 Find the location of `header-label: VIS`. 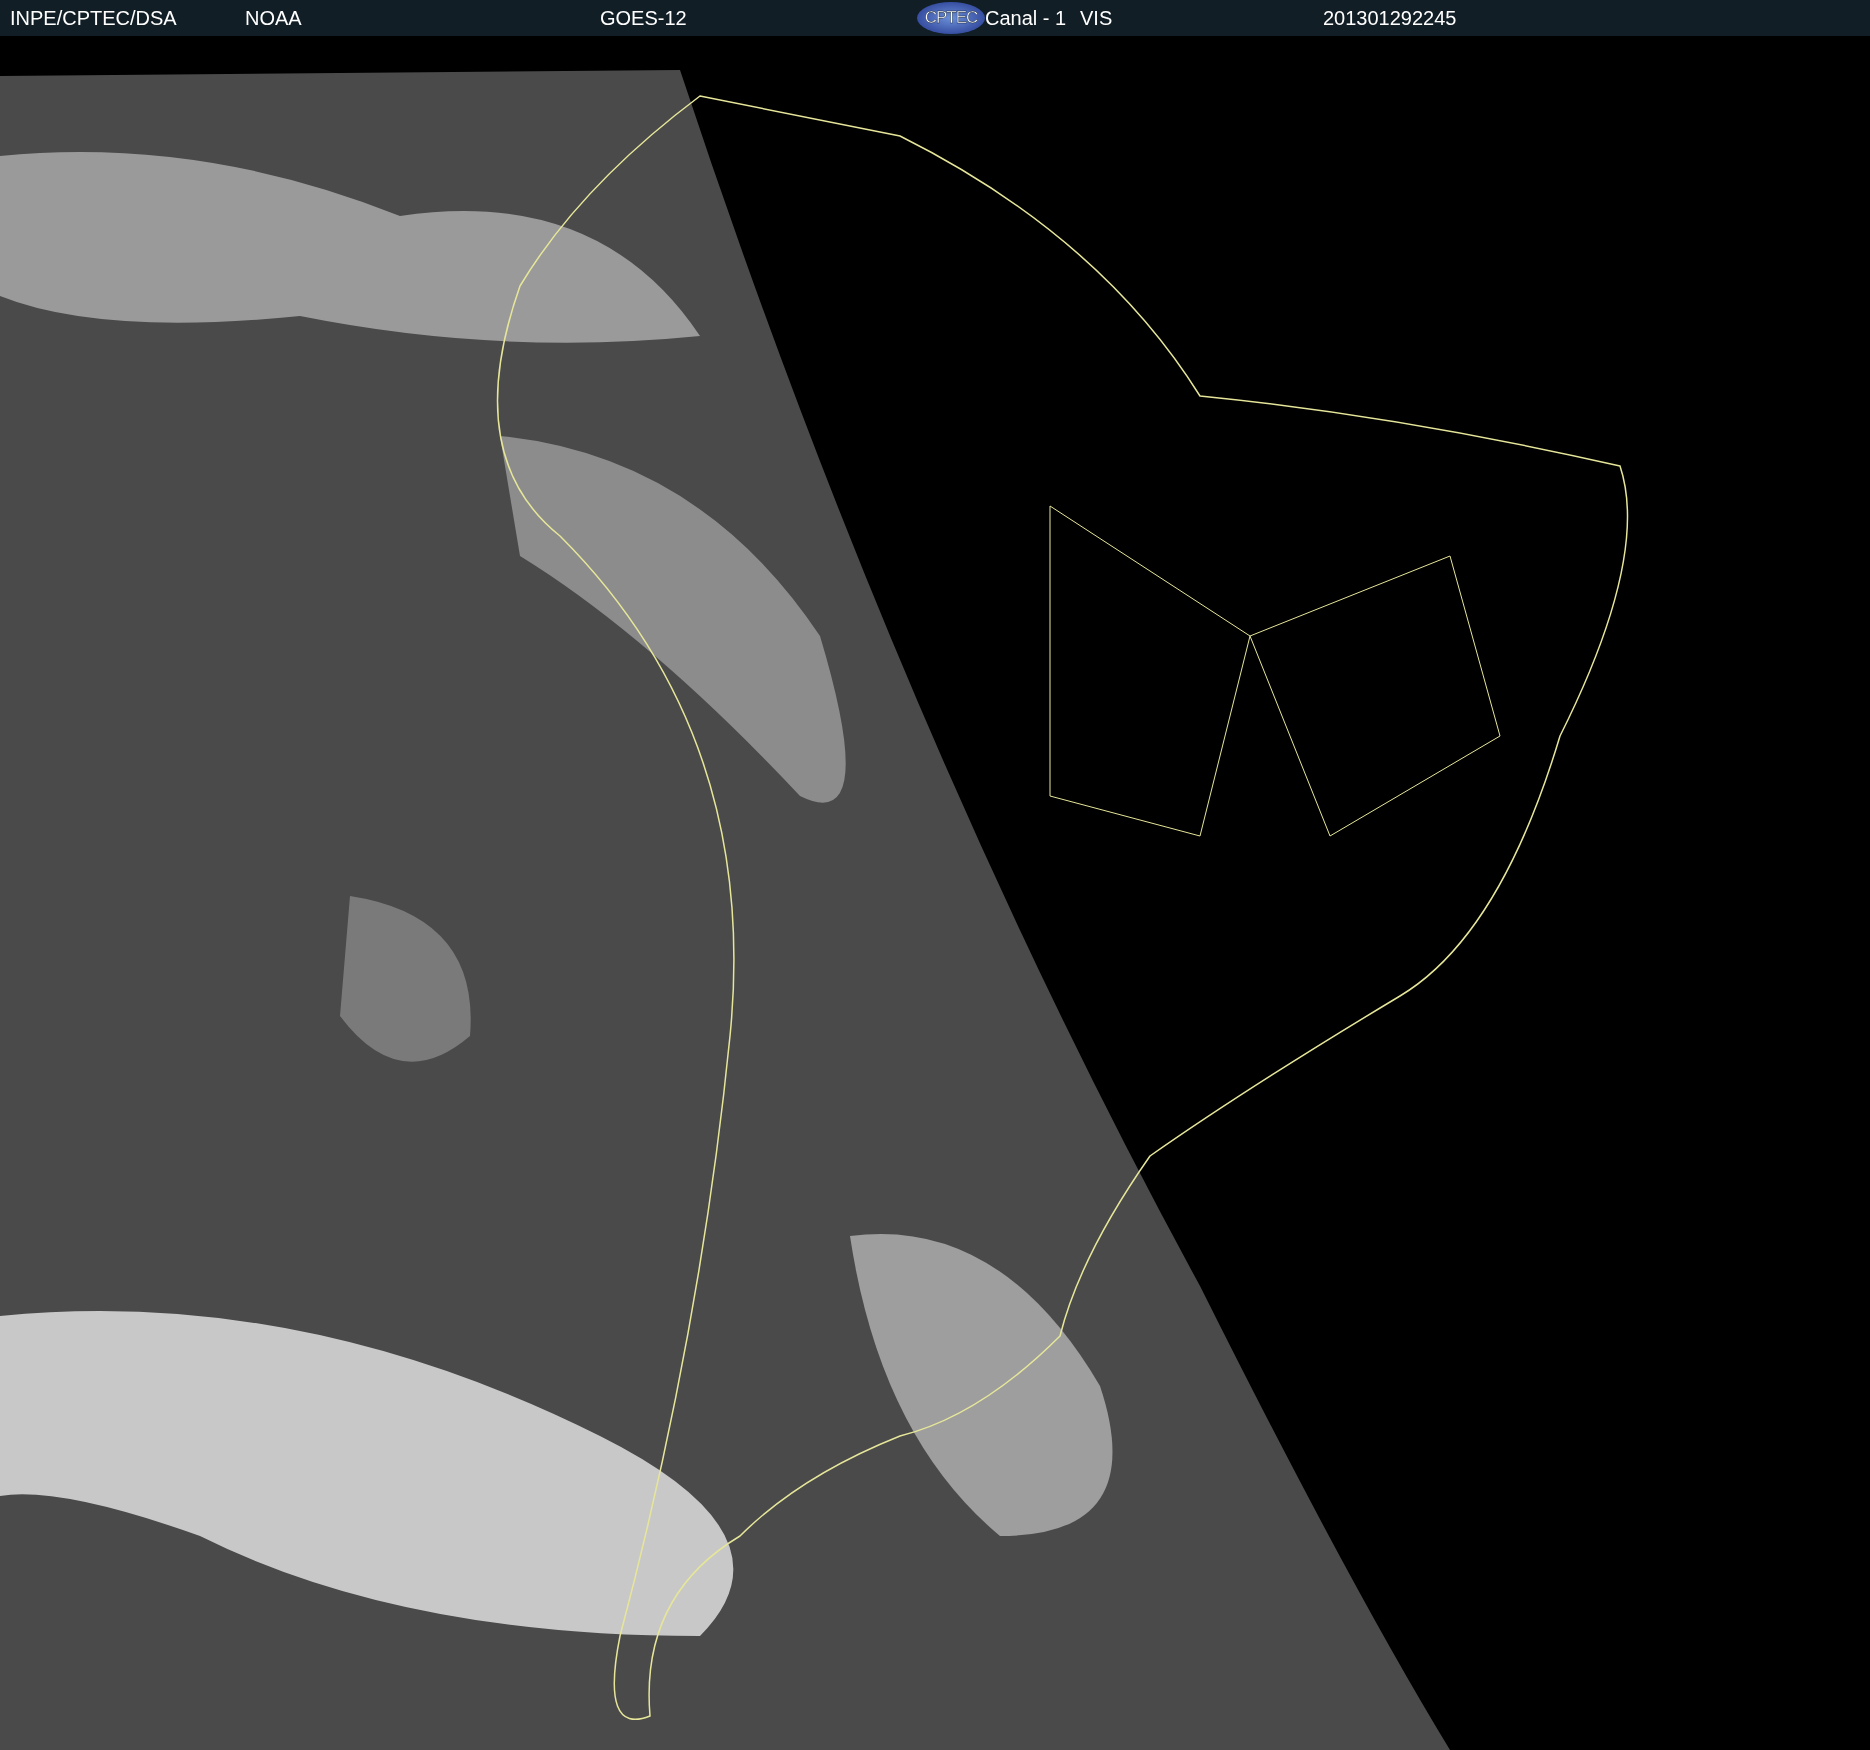

header-label: VIS is located at coordinates (1096, 18).